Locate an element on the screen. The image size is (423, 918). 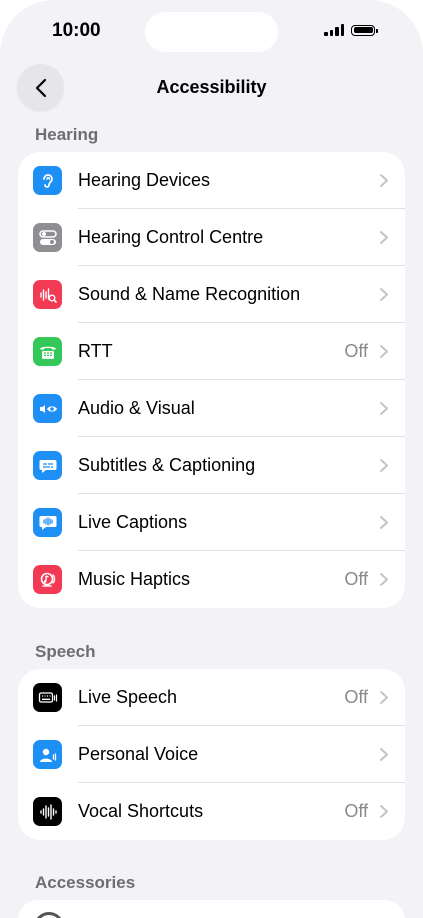
row-music-haptics: Music Haptics Off is located at coordinates (211, 579).